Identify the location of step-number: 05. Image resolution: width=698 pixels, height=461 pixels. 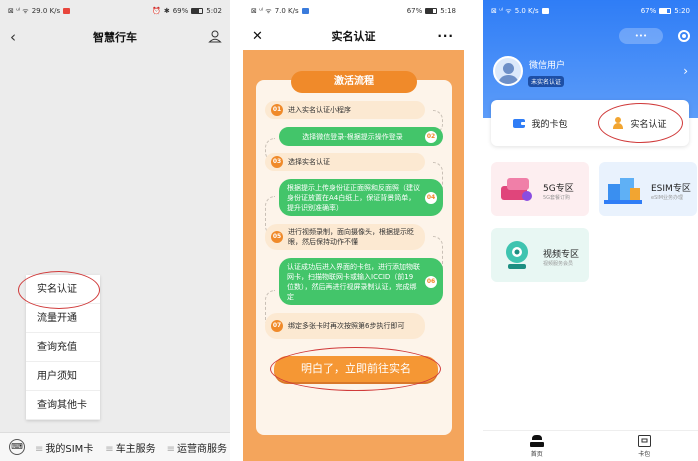
(277, 237).